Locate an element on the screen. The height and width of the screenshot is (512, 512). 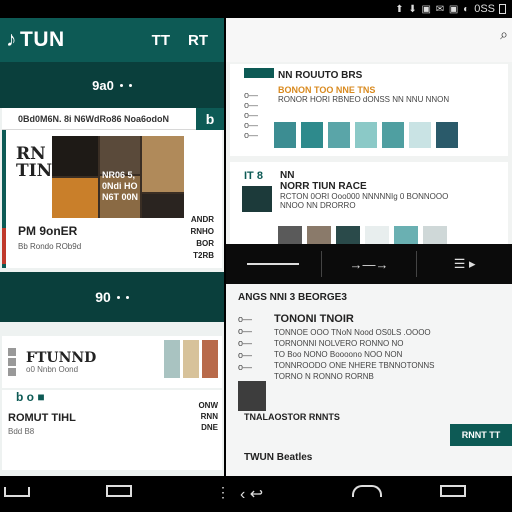
bookmark-tag: b is located at coordinates (210, 119).